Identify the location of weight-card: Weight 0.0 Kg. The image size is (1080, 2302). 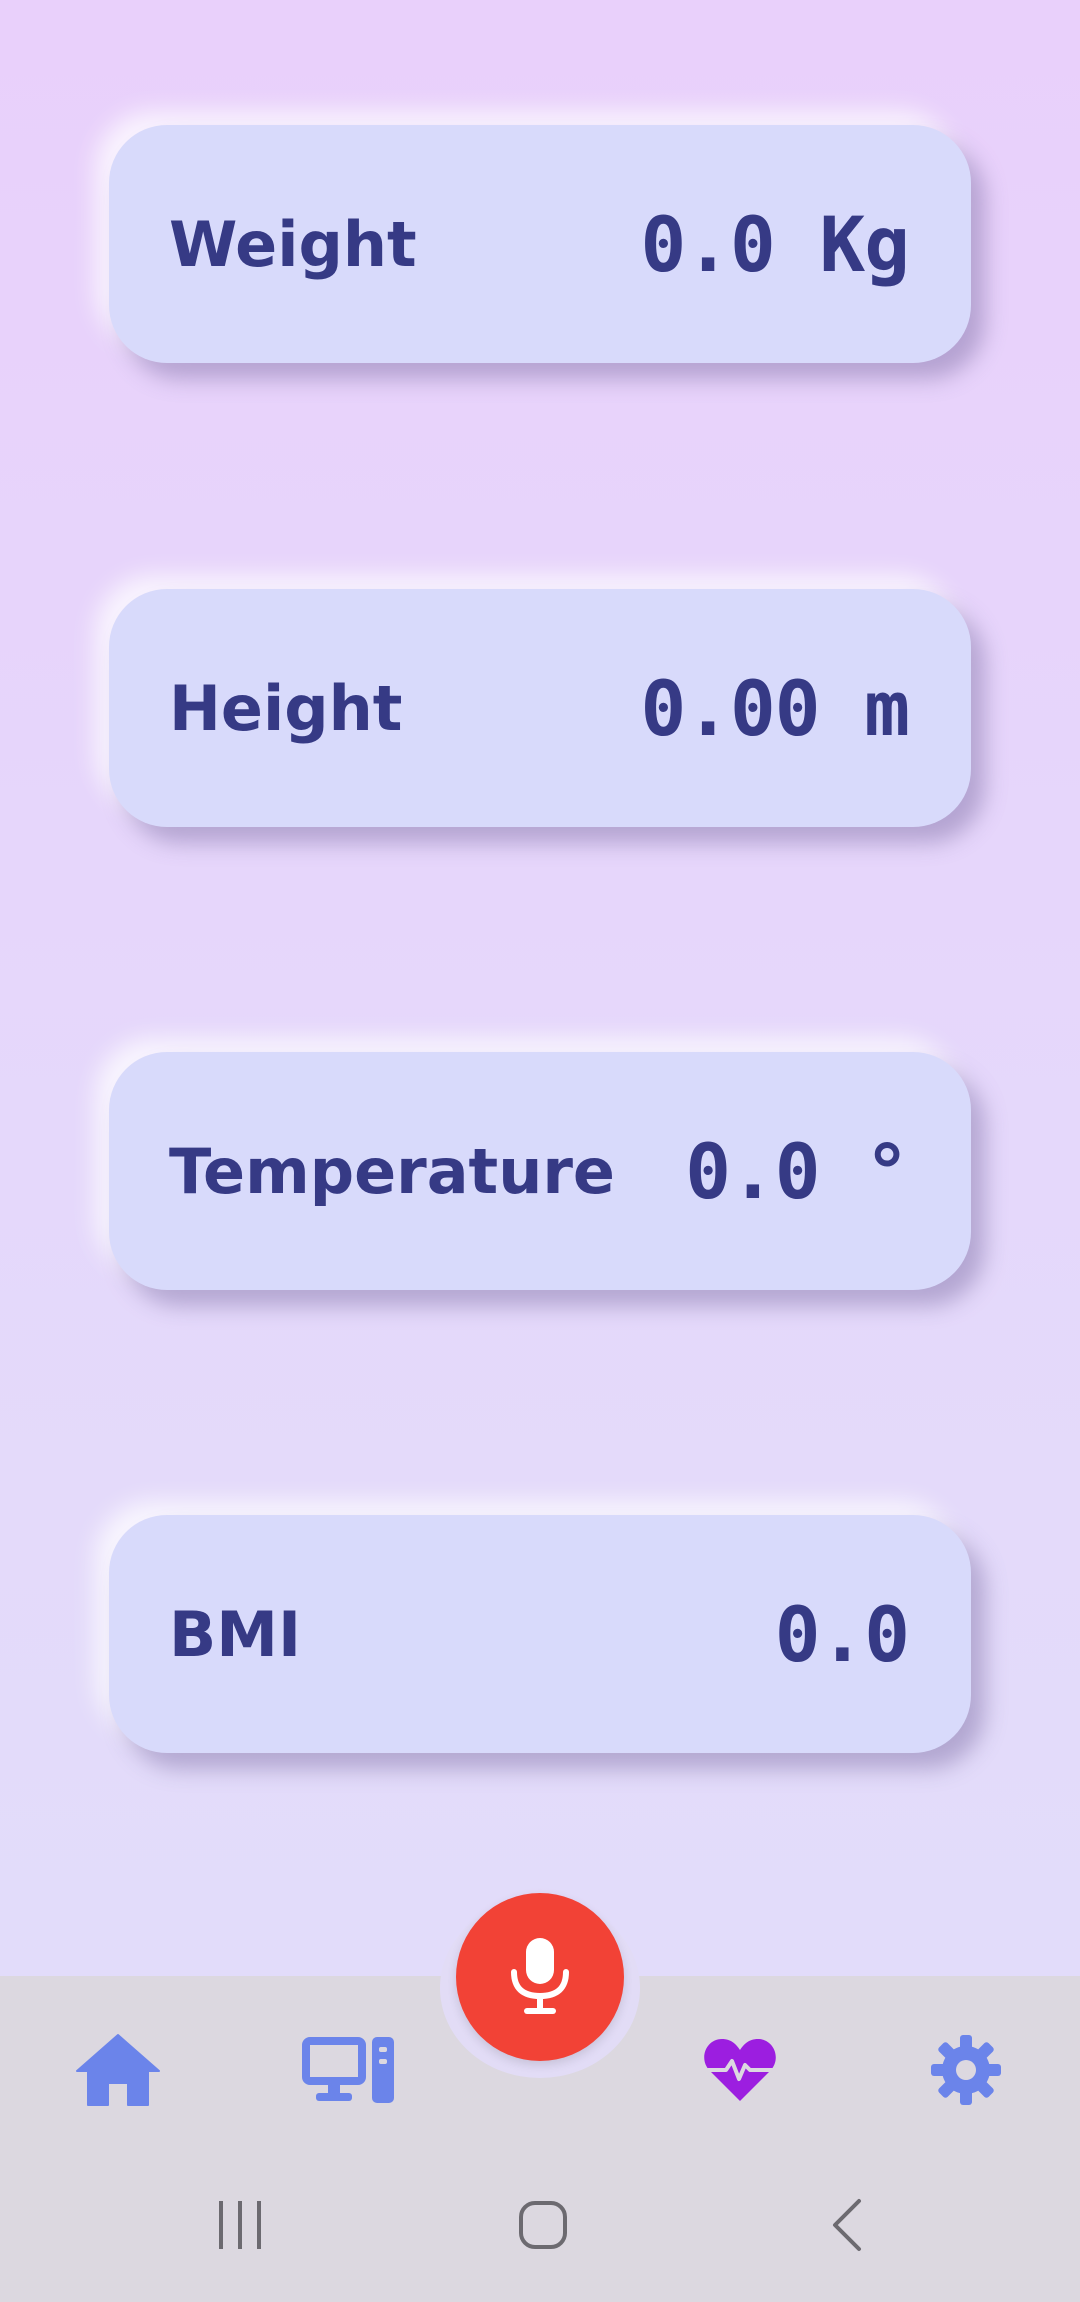
(540, 244).